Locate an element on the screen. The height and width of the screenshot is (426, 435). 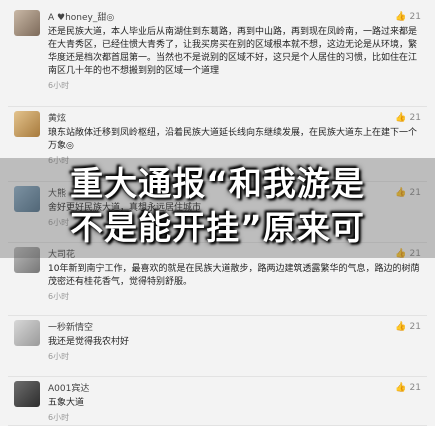
comment-username: 黄炫 is located at coordinates (235, 117).